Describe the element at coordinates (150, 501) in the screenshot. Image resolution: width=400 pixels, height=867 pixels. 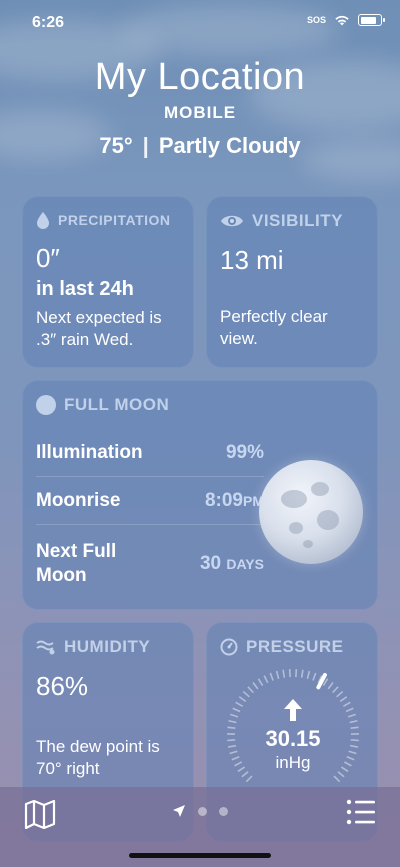
I see `moon-row-moonrise: Moonrise 8:09PM` at that location.